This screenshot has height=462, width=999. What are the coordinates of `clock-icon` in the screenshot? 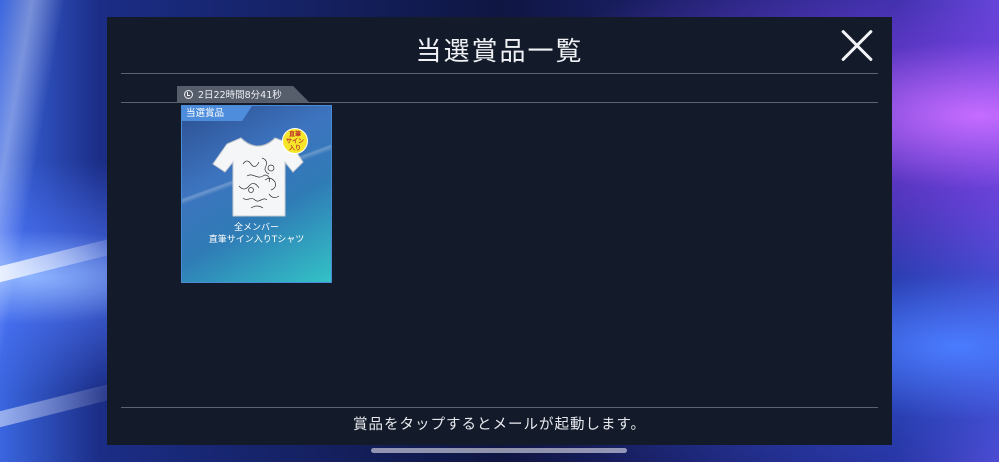 It's located at (188, 94).